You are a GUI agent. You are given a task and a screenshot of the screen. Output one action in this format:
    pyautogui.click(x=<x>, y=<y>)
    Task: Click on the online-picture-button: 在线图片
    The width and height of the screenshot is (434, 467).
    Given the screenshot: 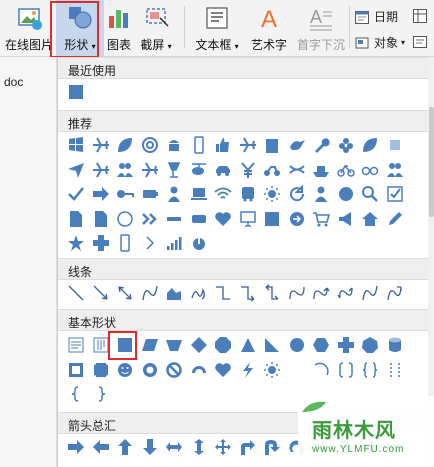 What is the action you would take?
    pyautogui.click(x=29, y=28)
    